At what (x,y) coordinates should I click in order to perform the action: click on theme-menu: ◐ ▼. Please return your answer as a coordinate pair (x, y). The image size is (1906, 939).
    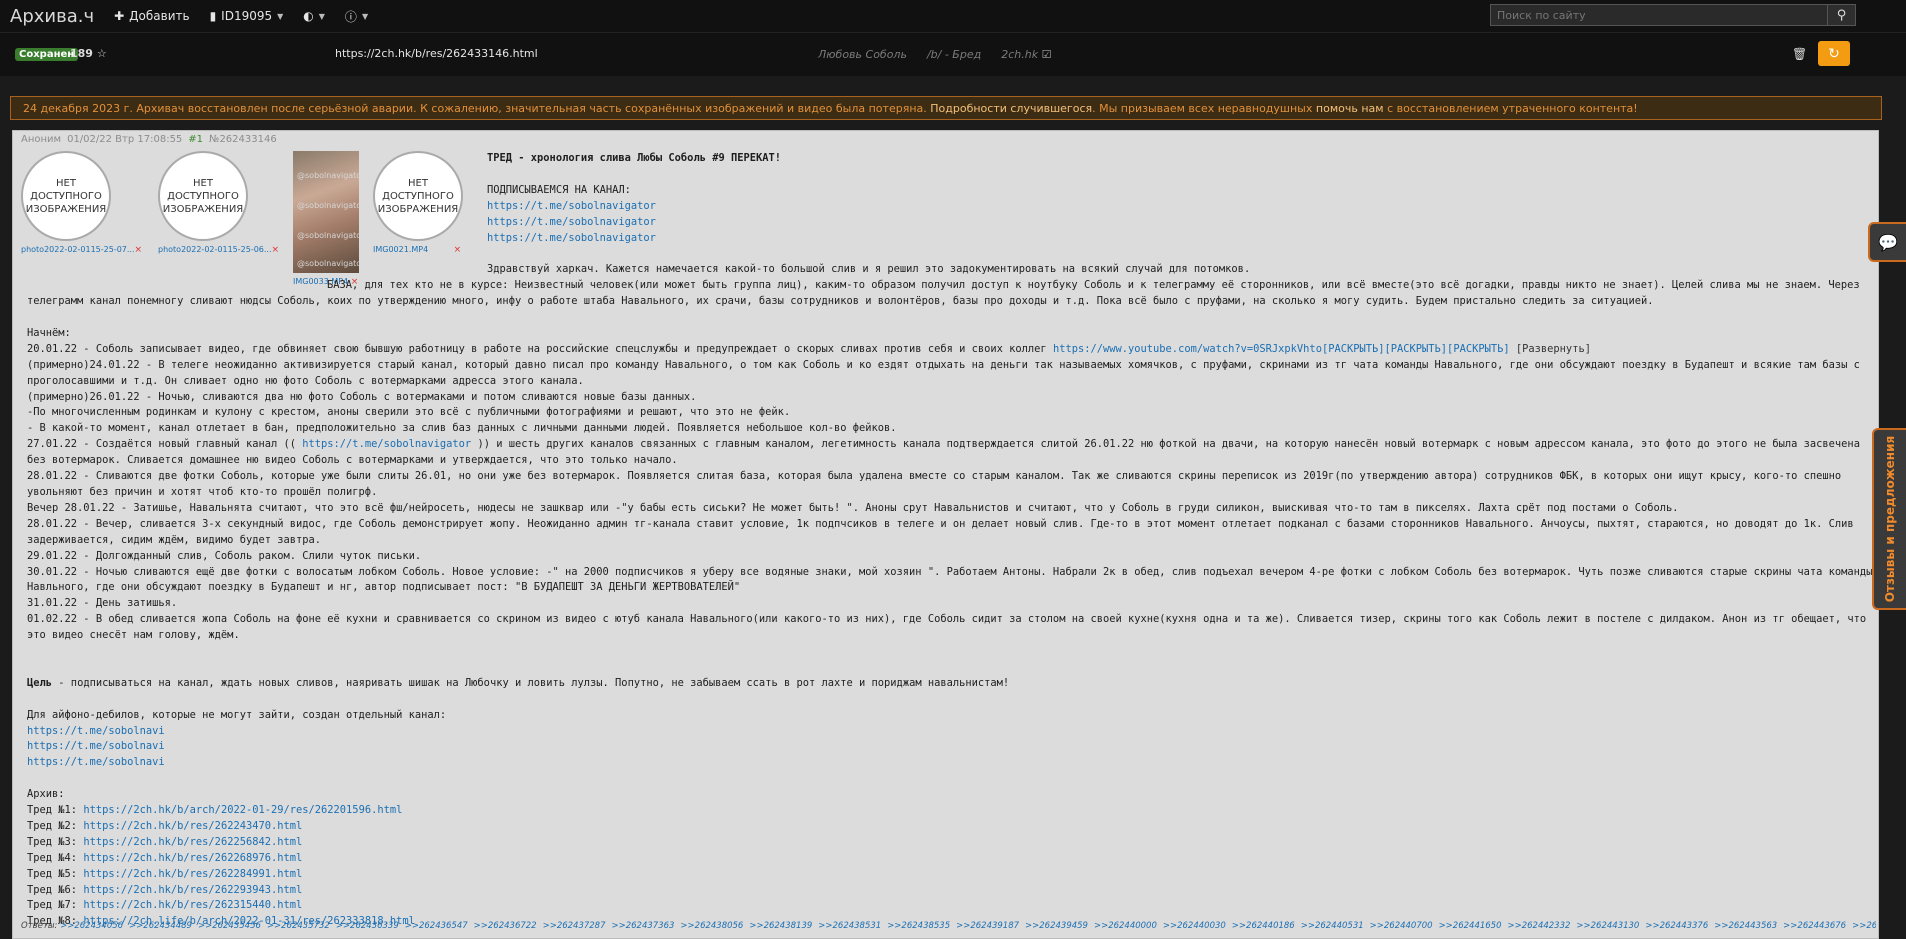
    Looking at the image, I should click on (314, 16).